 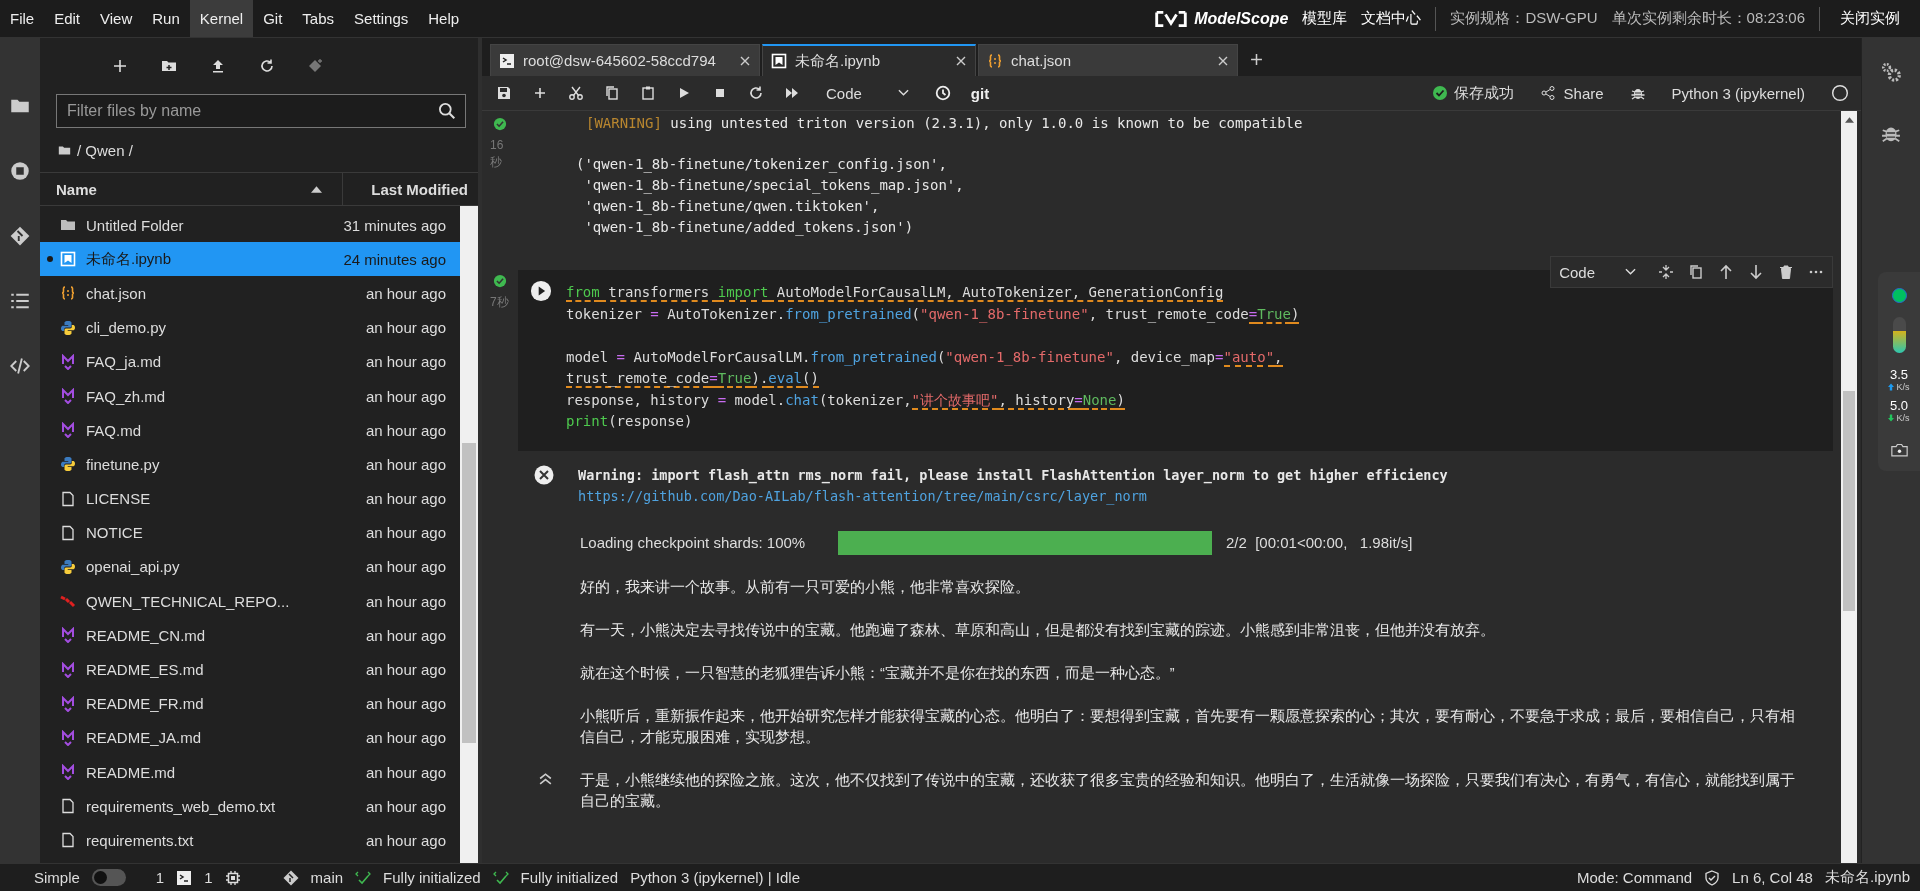 What do you see at coordinates (250, 293) in the screenshot?
I see `file-row: chat.json an hour ago` at bounding box center [250, 293].